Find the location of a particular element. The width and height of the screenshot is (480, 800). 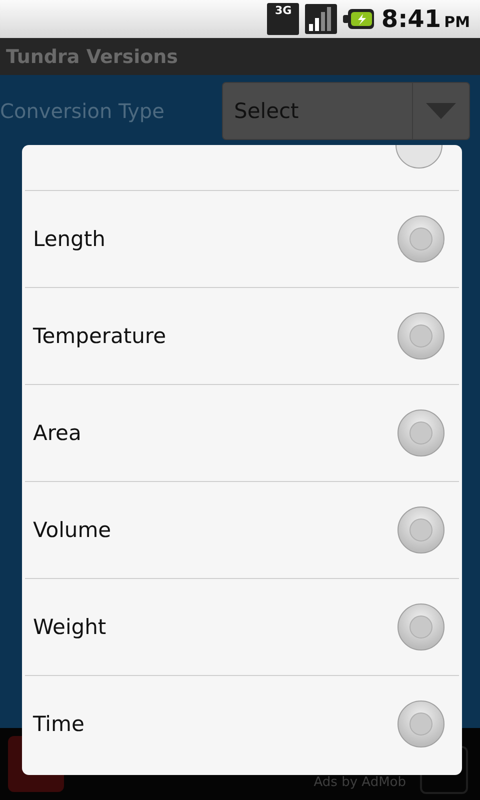

app-title: Tundra Versions is located at coordinates (92, 57).